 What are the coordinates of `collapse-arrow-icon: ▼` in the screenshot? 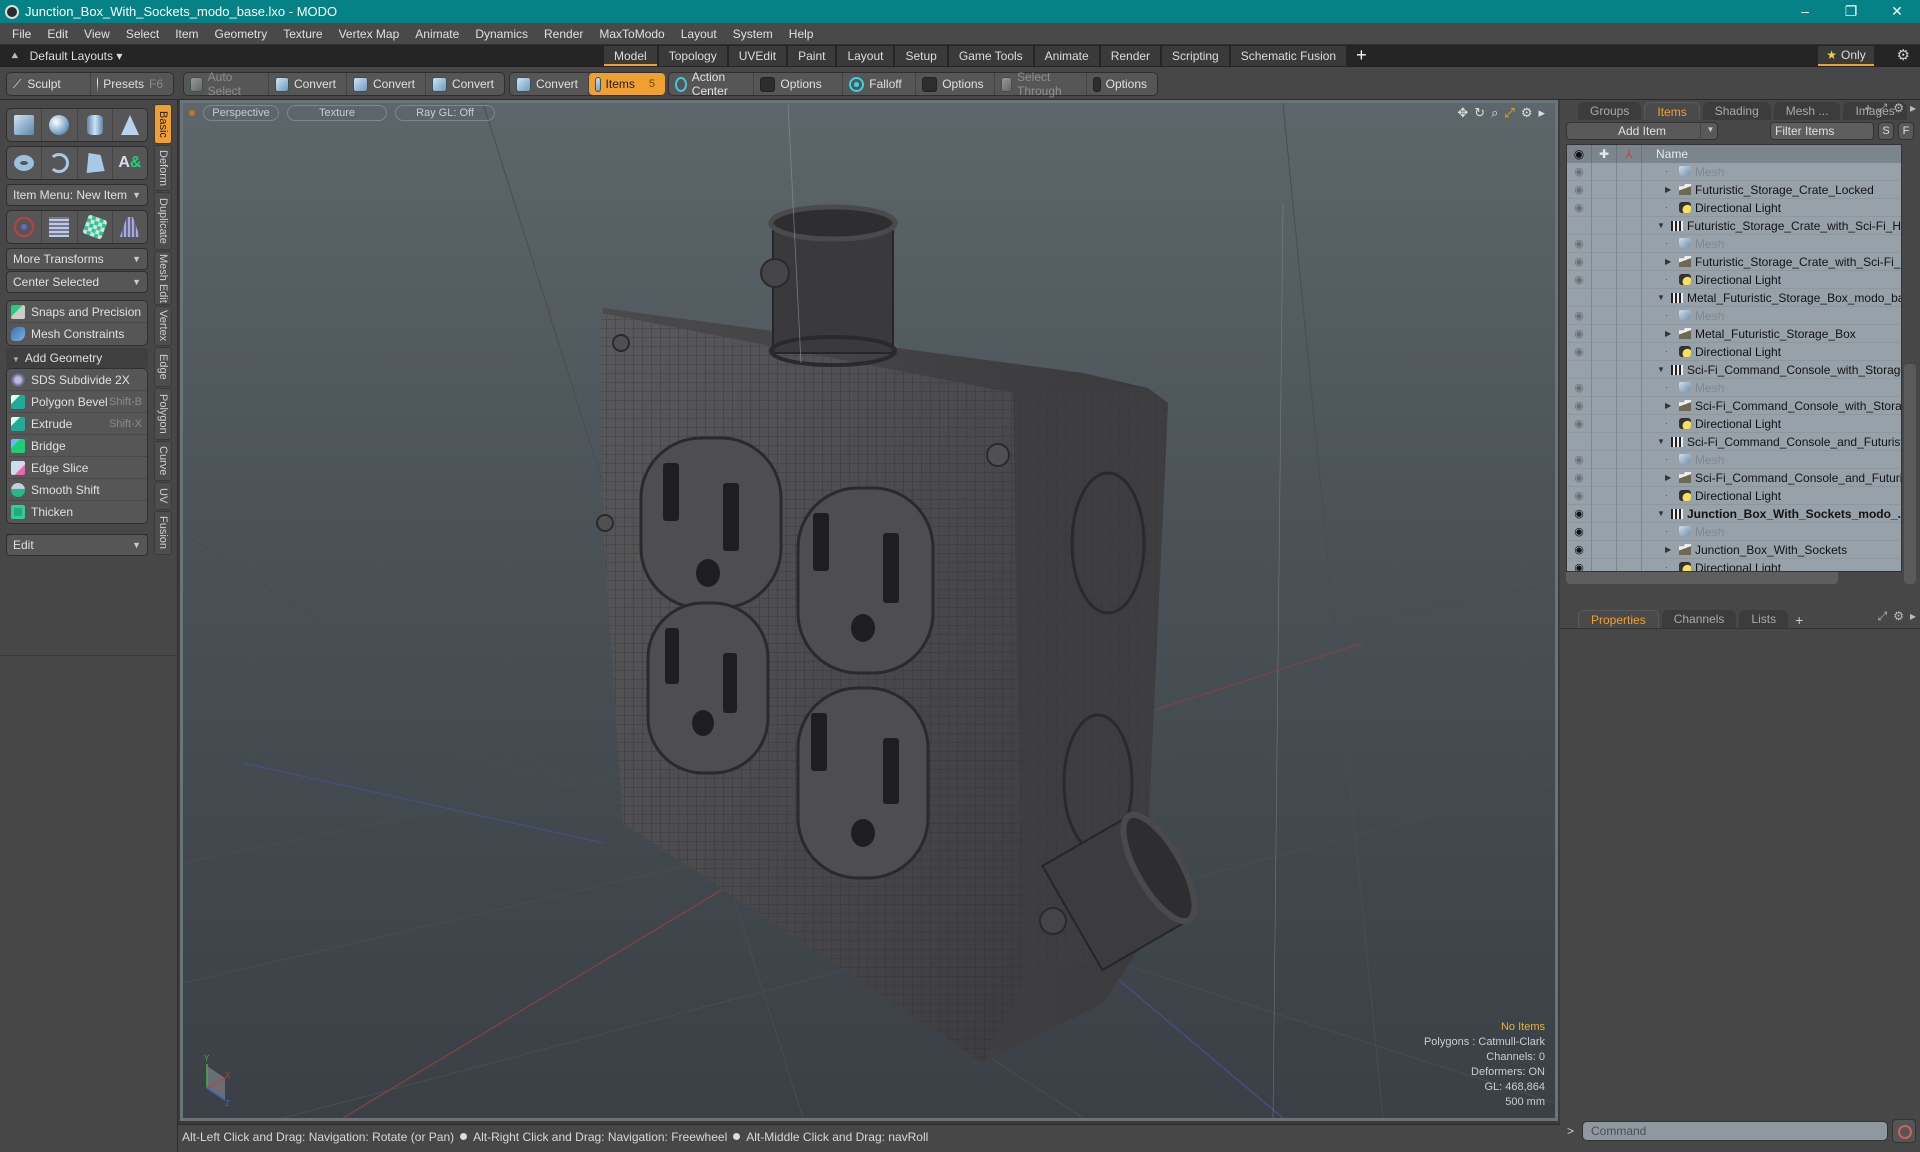 It's located at (1661, 369).